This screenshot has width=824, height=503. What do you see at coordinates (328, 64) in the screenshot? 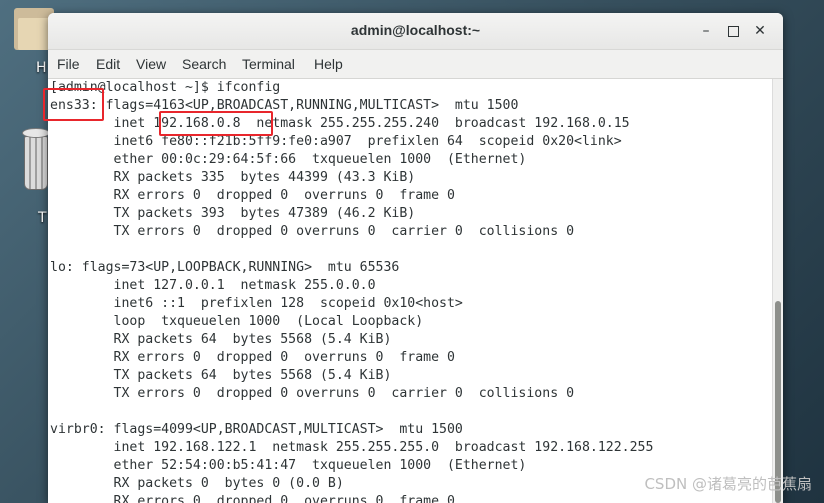
I see `menu-help: Help` at bounding box center [328, 64].